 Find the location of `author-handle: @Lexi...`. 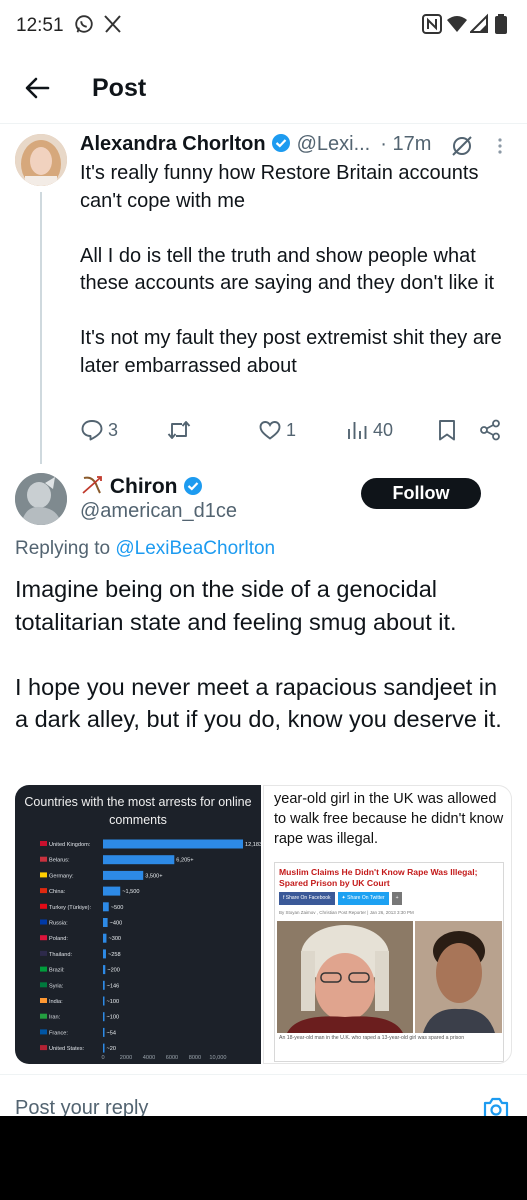

author-handle: @Lexi... is located at coordinates (334, 144).